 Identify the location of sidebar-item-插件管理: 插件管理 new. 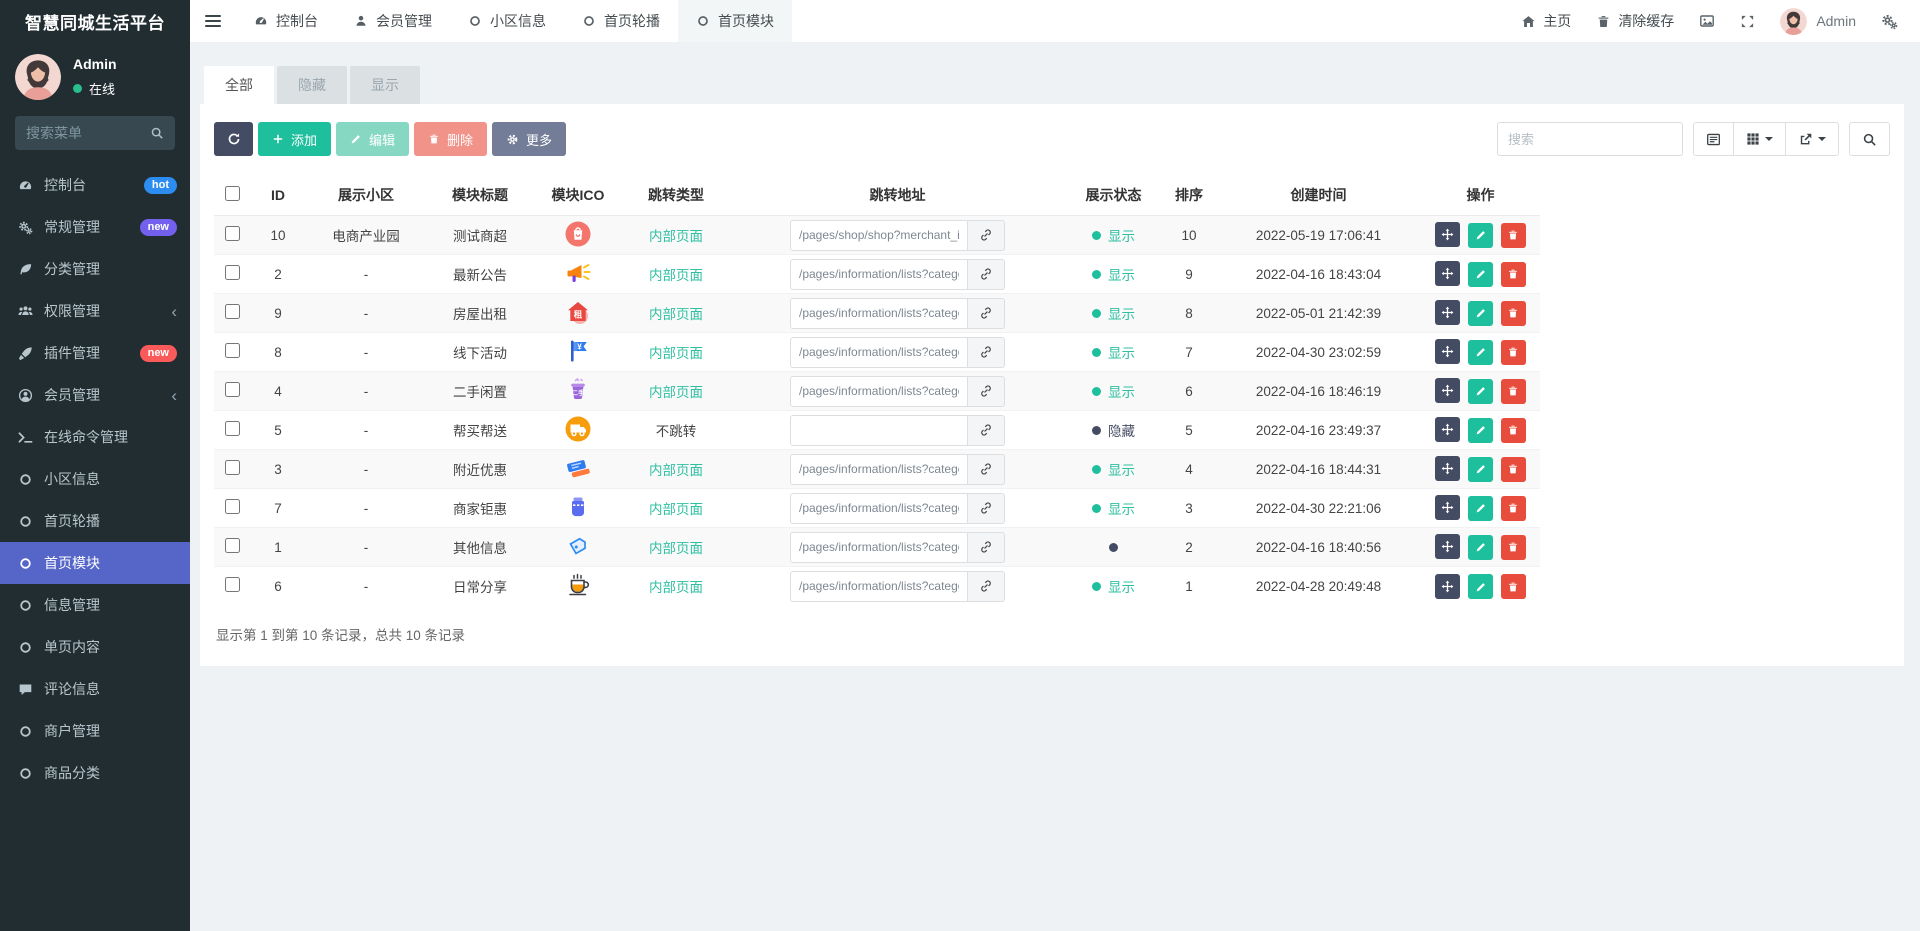
(95, 353).